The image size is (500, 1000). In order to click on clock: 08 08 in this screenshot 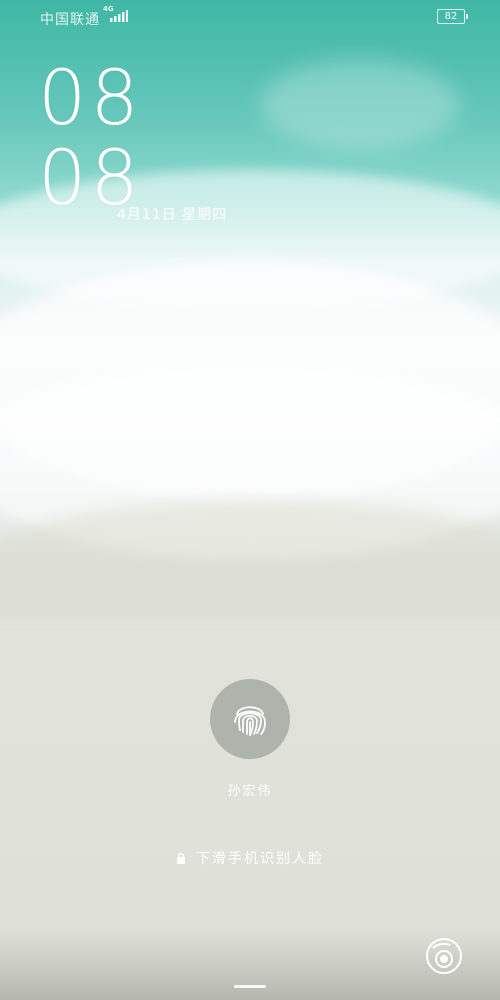, I will do `click(90, 137)`.